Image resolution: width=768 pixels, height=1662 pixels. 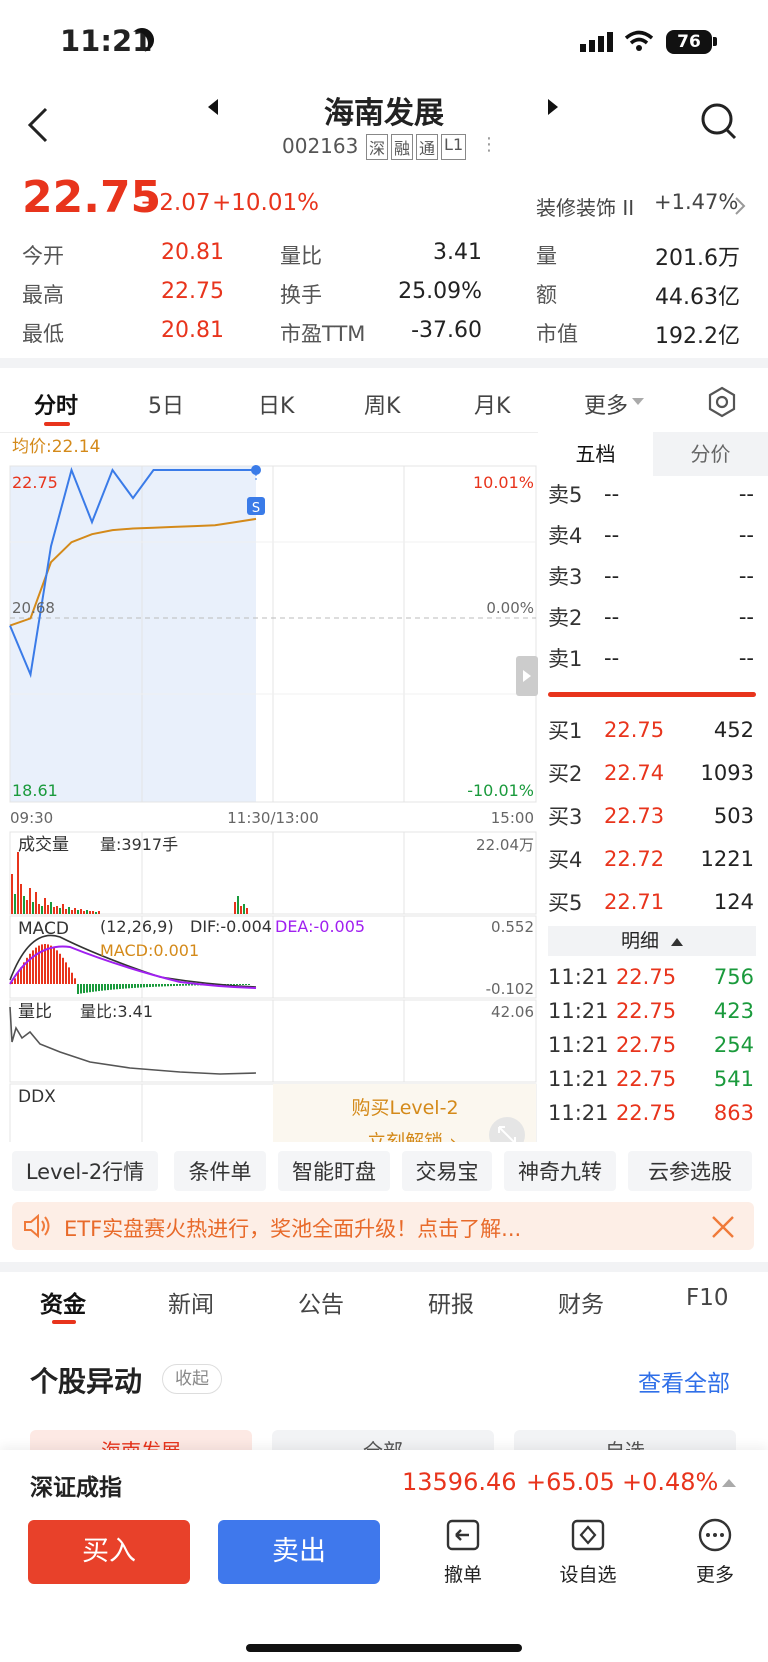 What do you see at coordinates (141, 1440) in the screenshot?
I see `peek-tab-stock: 海南发展` at bounding box center [141, 1440].